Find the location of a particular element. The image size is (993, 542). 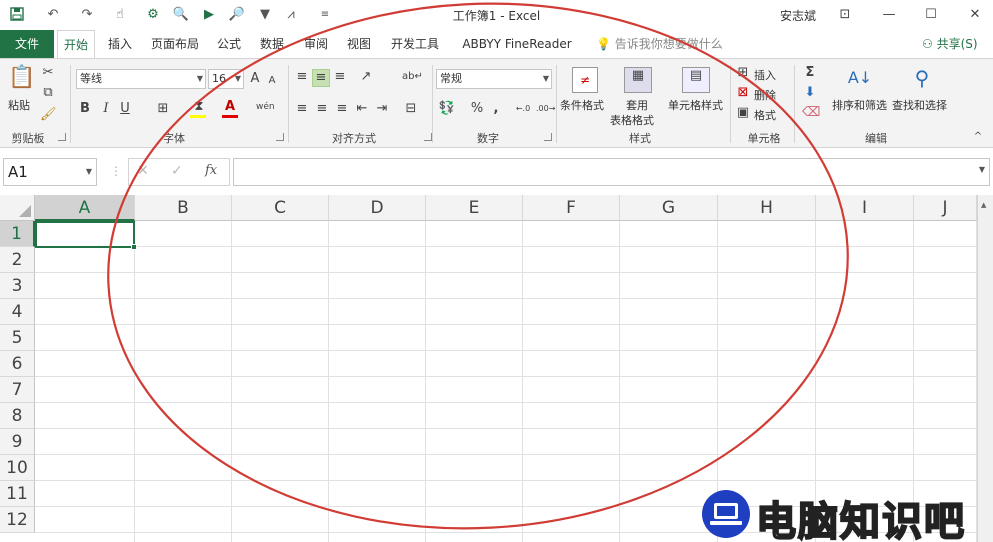

row-header-1: 1 is located at coordinates (17, 234).